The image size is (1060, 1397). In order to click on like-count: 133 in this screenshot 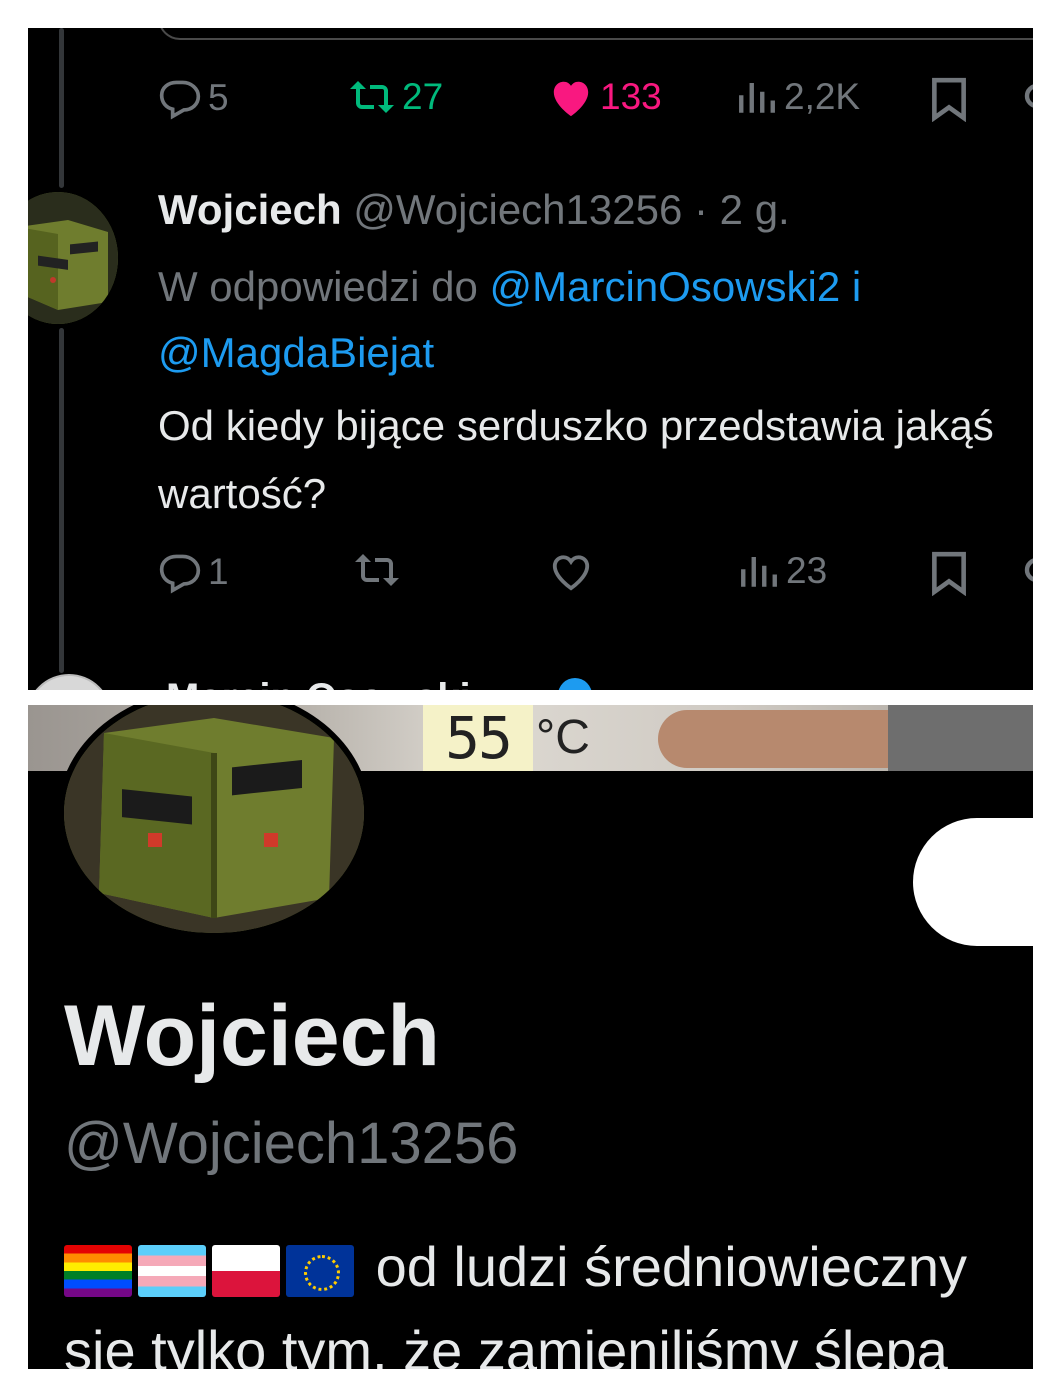, I will do `click(631, 96)`.